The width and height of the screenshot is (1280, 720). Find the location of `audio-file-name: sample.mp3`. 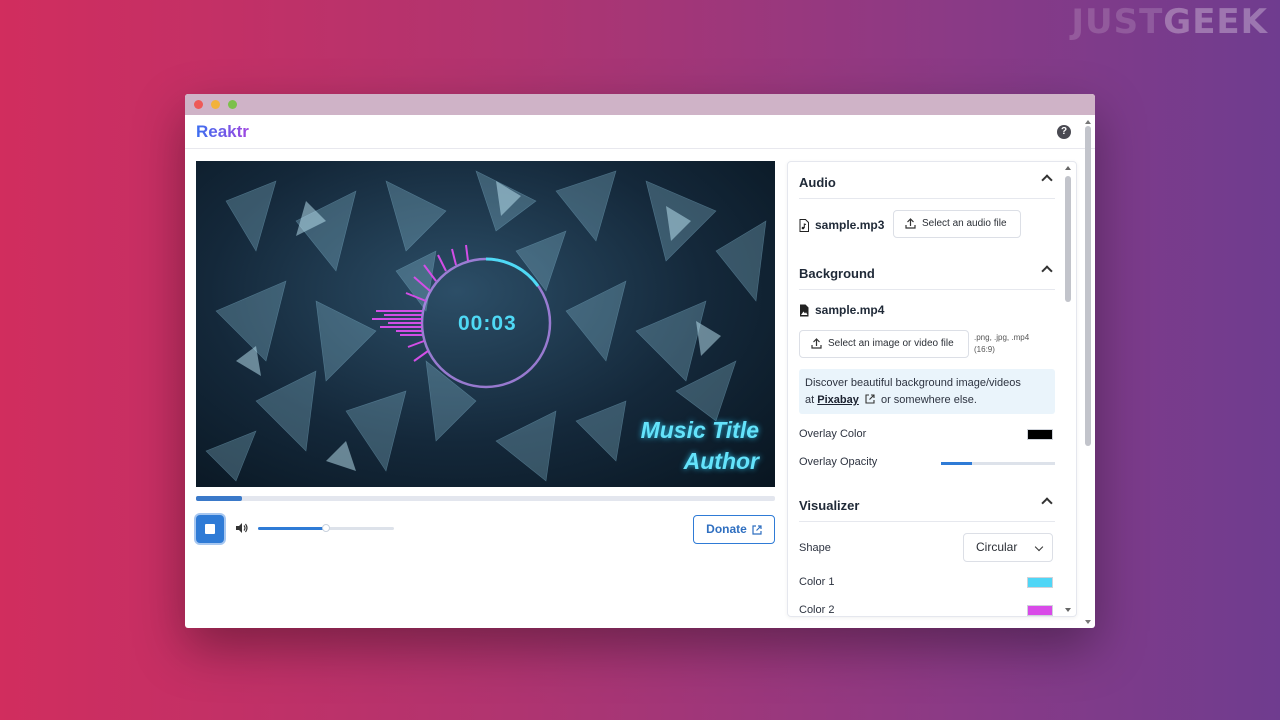

audio-file-name: sample.mp3 is located at coordinates (841, 225).